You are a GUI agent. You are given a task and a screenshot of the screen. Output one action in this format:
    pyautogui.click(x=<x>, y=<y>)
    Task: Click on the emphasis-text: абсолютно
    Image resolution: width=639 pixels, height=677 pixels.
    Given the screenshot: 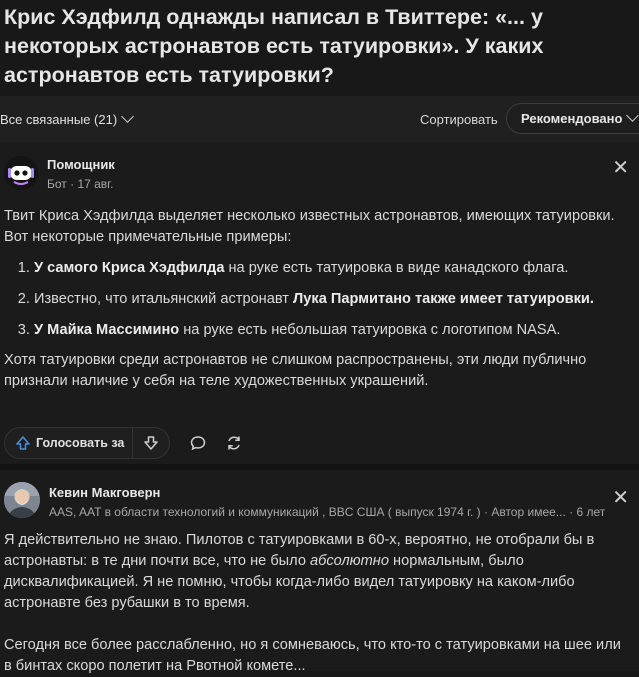 What is the action you would take?
    pyautogui.click(x=349, y=561)
    